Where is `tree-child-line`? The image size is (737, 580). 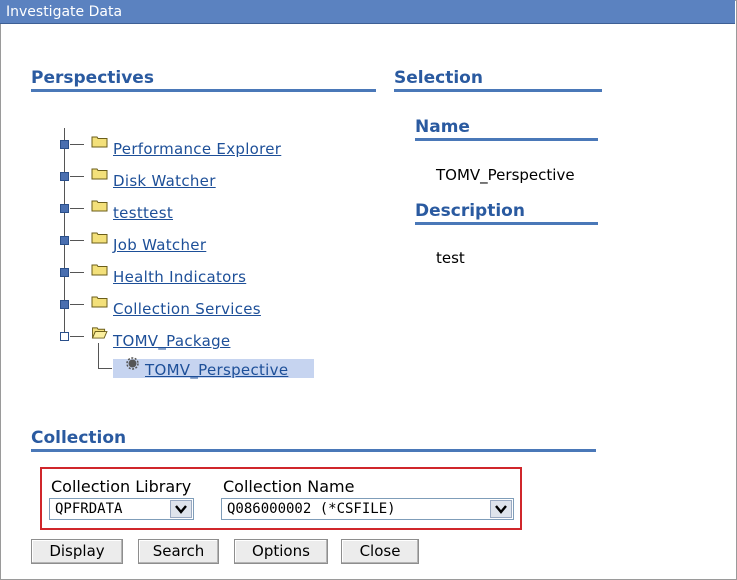 tree-child-line is located at coordinates (98, 356).